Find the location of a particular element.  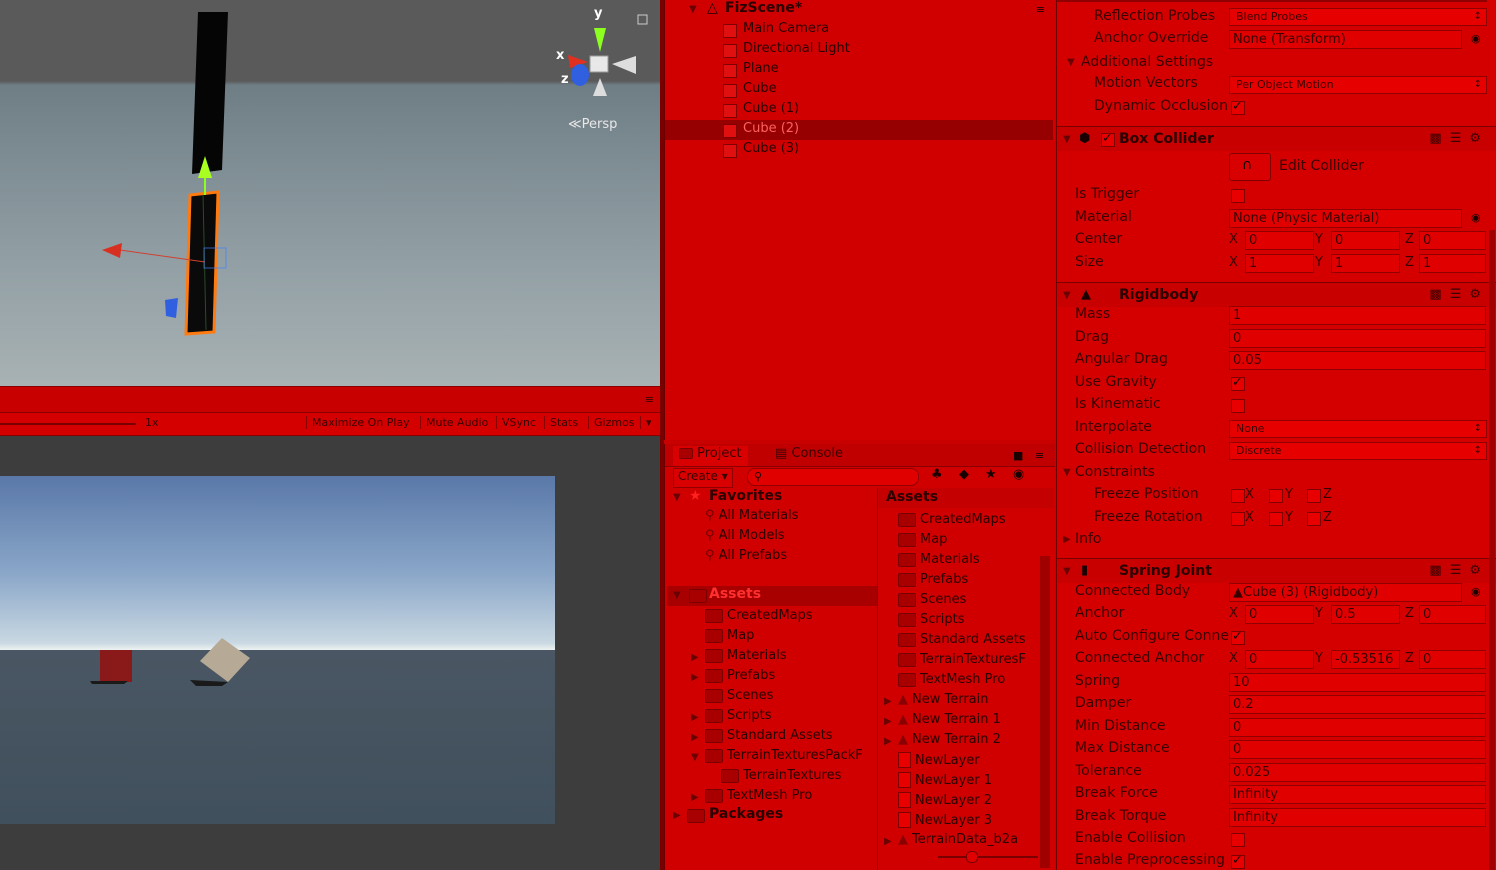

tab-console: ▤ Console is located at coordinates (809, 457).